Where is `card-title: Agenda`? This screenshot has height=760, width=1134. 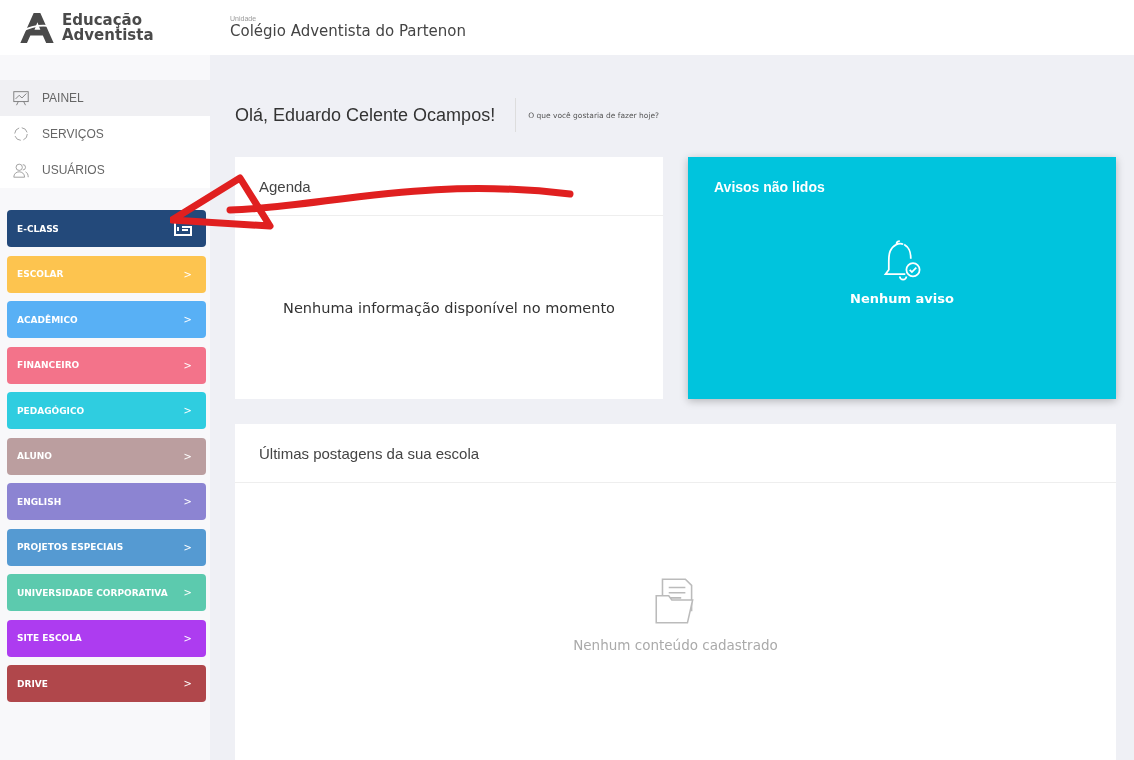 card-title: Agenda is located at coordinates (285, 186).